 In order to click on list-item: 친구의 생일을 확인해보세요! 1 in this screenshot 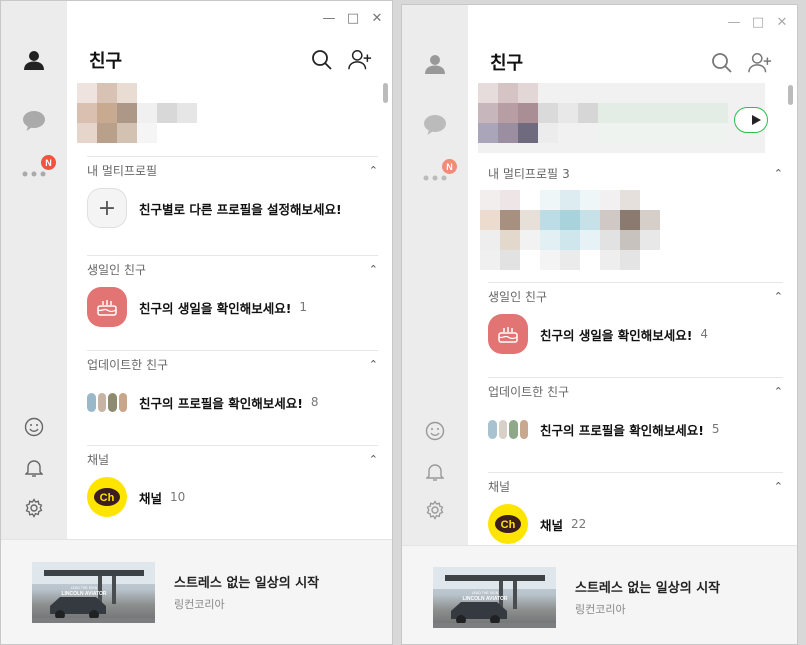, I will do `click(232, 307)`.